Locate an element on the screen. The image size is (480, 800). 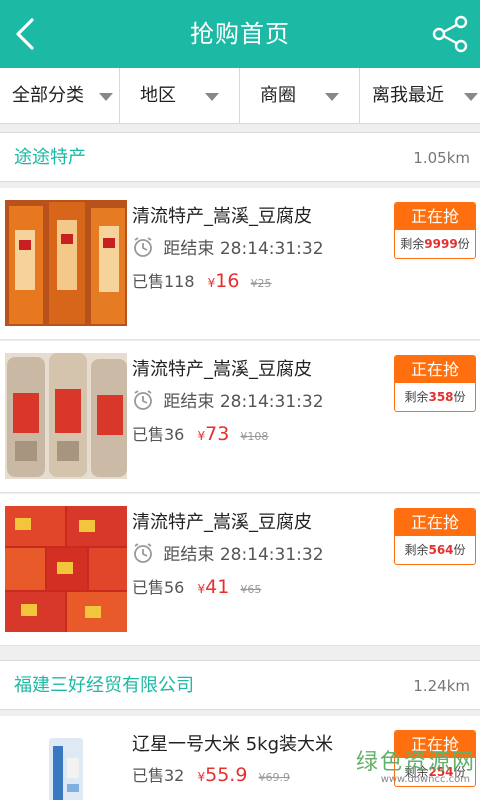
shop-distance: 1.24km is located at coordinates (441, 686).